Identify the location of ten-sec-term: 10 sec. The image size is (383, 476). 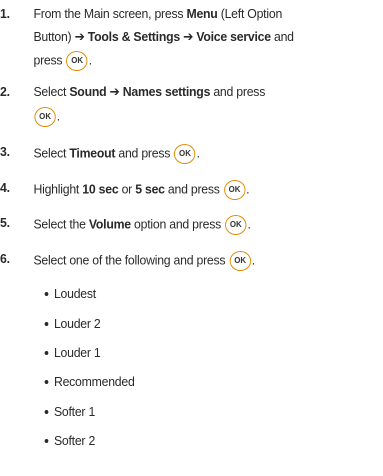
(100, 189).